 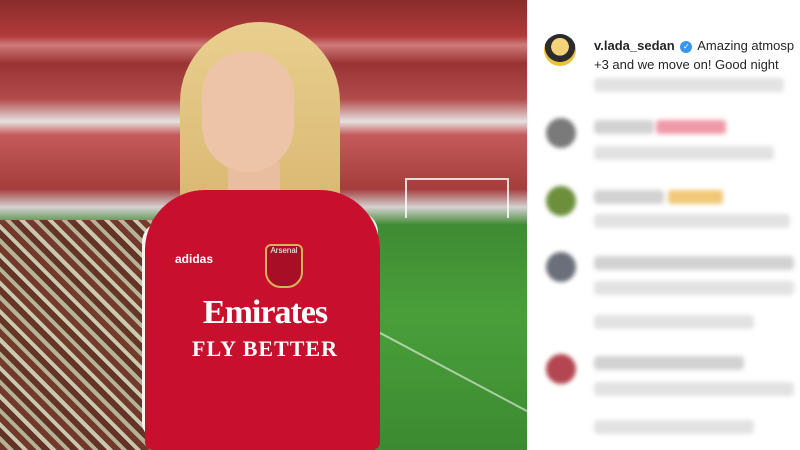 I want to click on crest-text: Arsenal, so click(x=284, y=250).